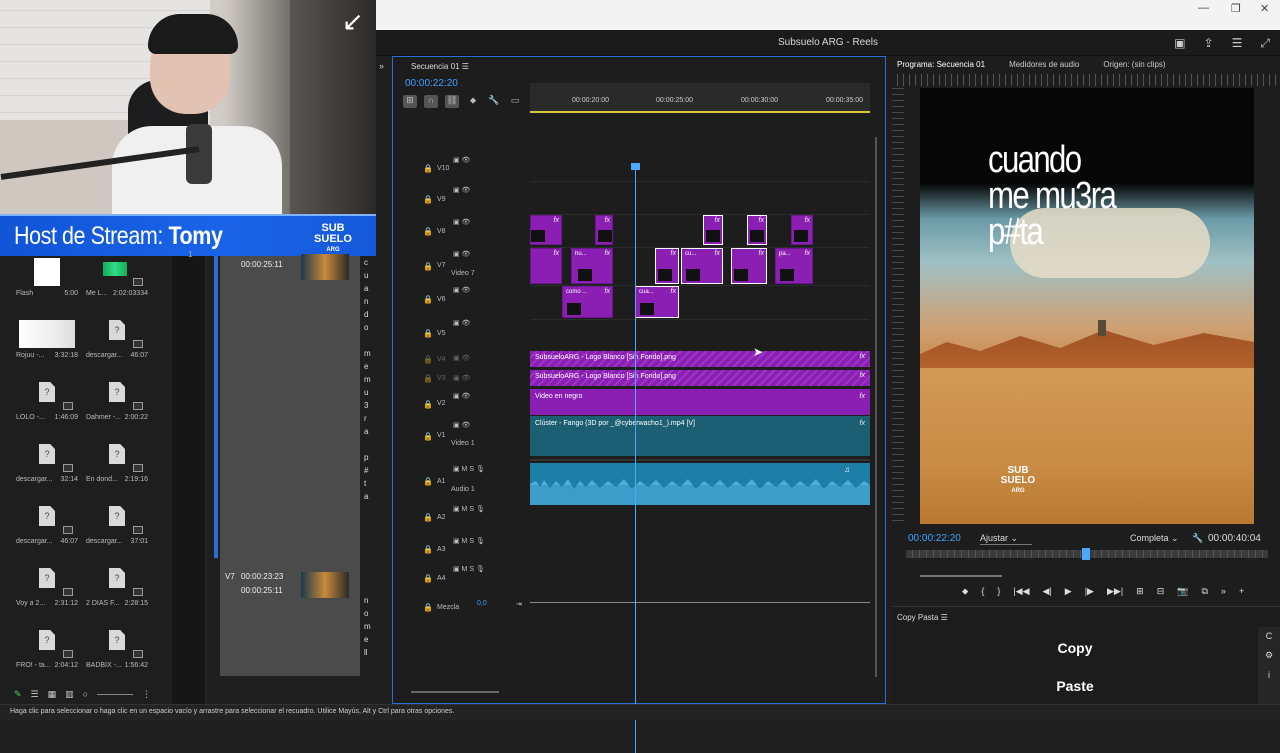  What do you see at coordinates (1154, 538) in the screenshot?
I see `quality-dropdown: Completa ⌄` at bounding box center [1154, 538].